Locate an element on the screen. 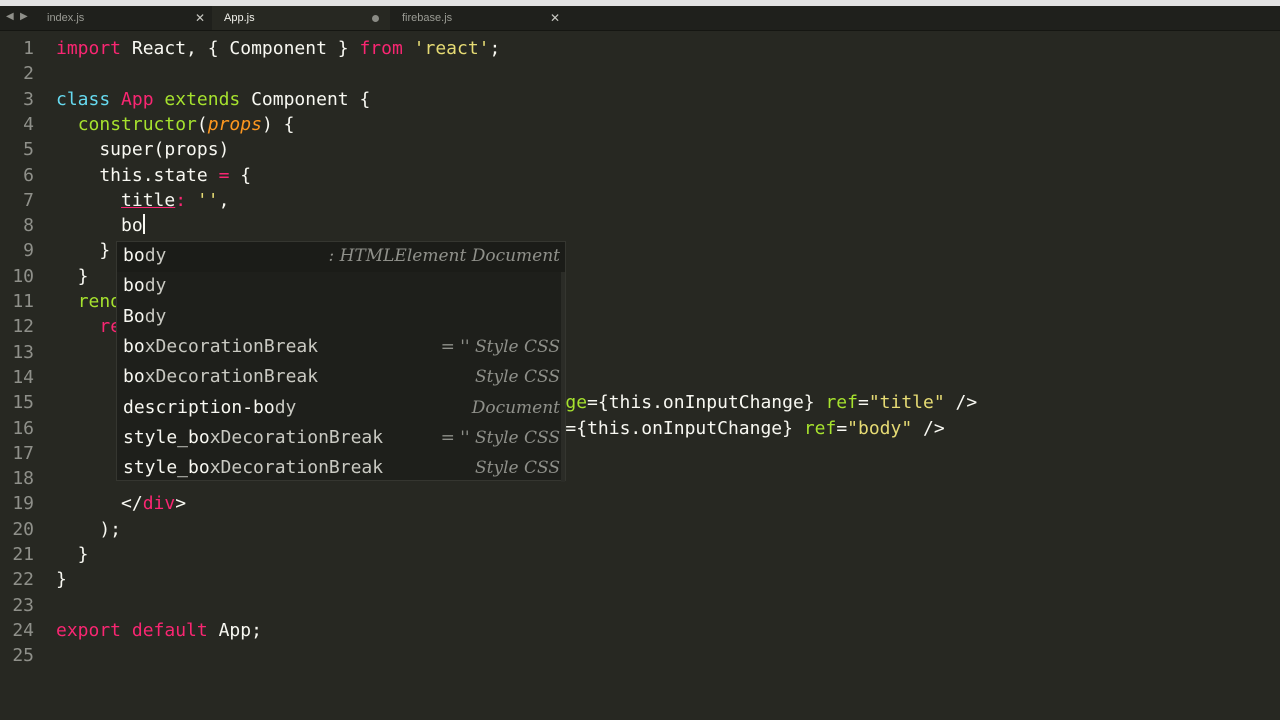 This screenshot has height=720, width=1280. code-token: Component { is located at coordinates (305, 99).